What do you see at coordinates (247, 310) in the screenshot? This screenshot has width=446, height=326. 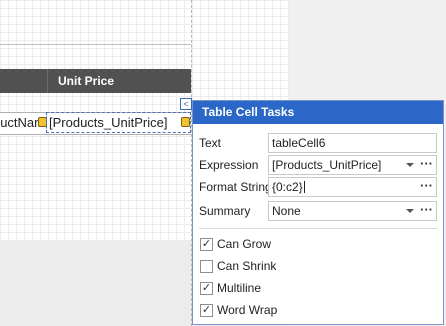 I see `word-wrap-label: Word Wrap` at bounding box center [247, 310].